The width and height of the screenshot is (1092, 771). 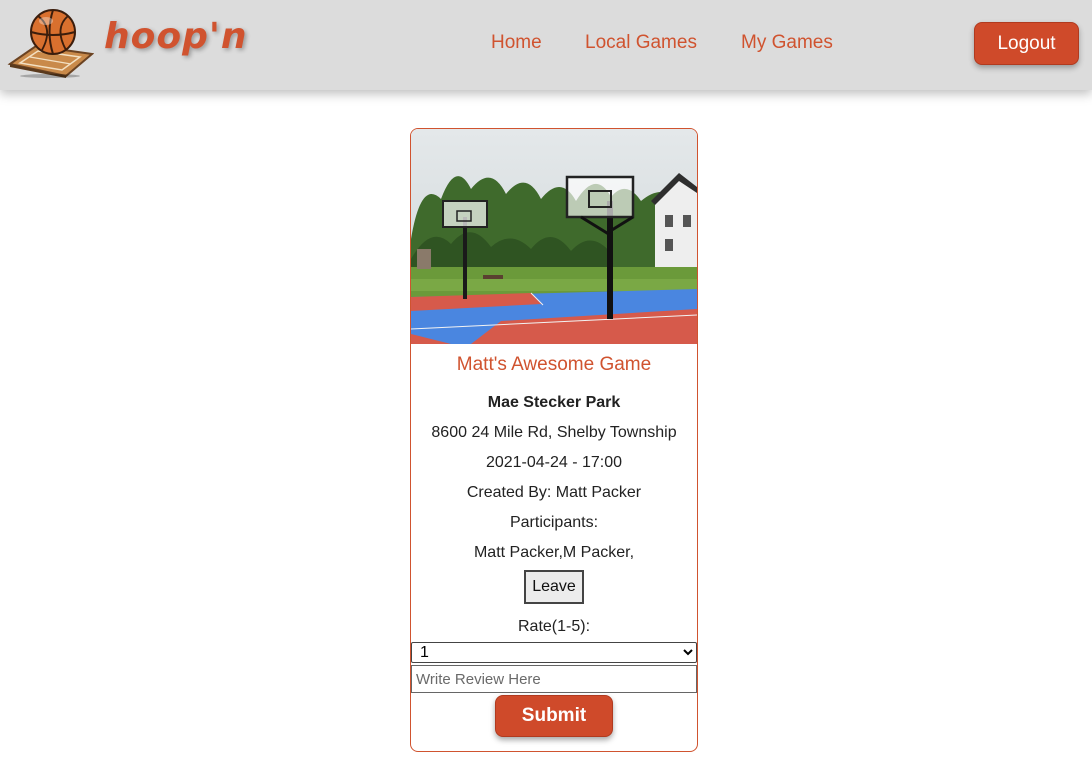 I want to click on participants-label: Participants:, so click(x=554, y=522).